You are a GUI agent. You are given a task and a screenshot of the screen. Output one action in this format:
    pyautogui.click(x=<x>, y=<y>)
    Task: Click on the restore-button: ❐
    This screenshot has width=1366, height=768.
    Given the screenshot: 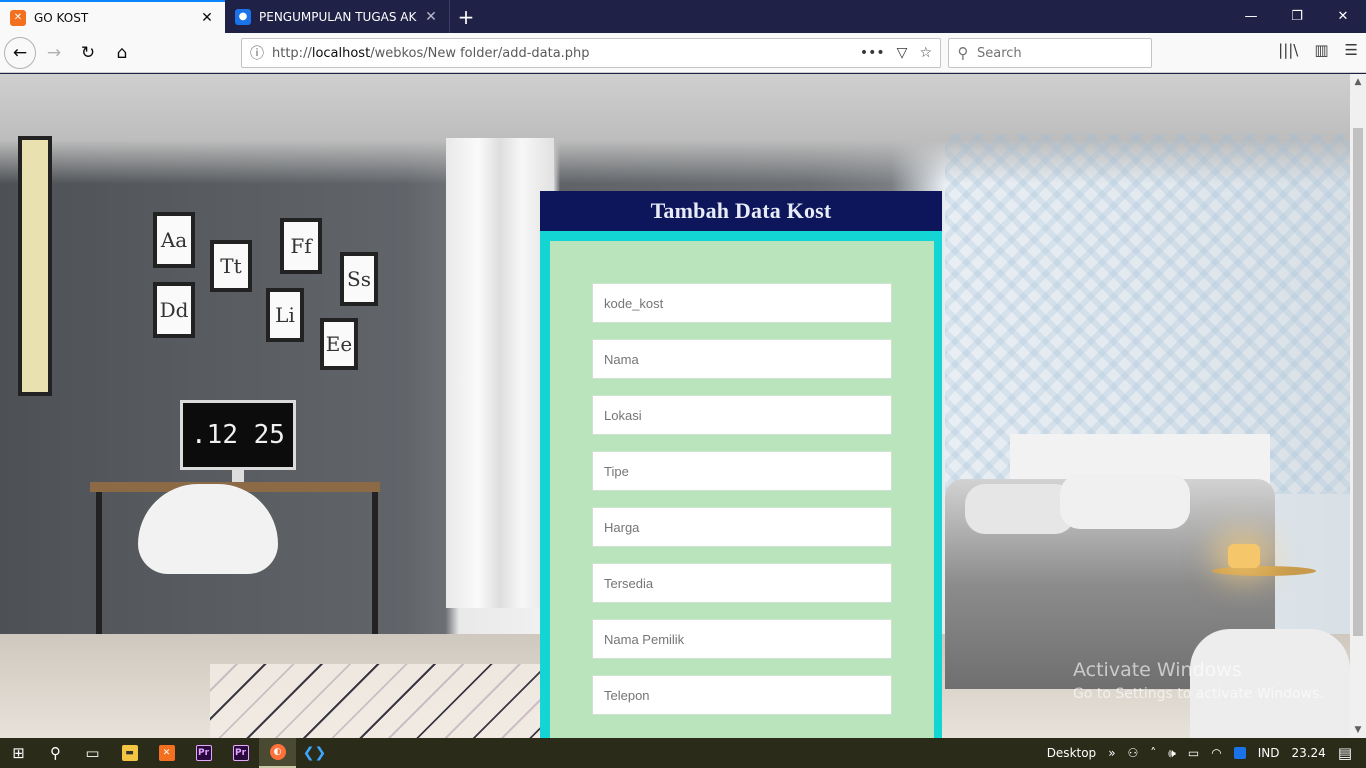 What is the action you would take?
    pyautogui.click(x=1297, y=16)
    